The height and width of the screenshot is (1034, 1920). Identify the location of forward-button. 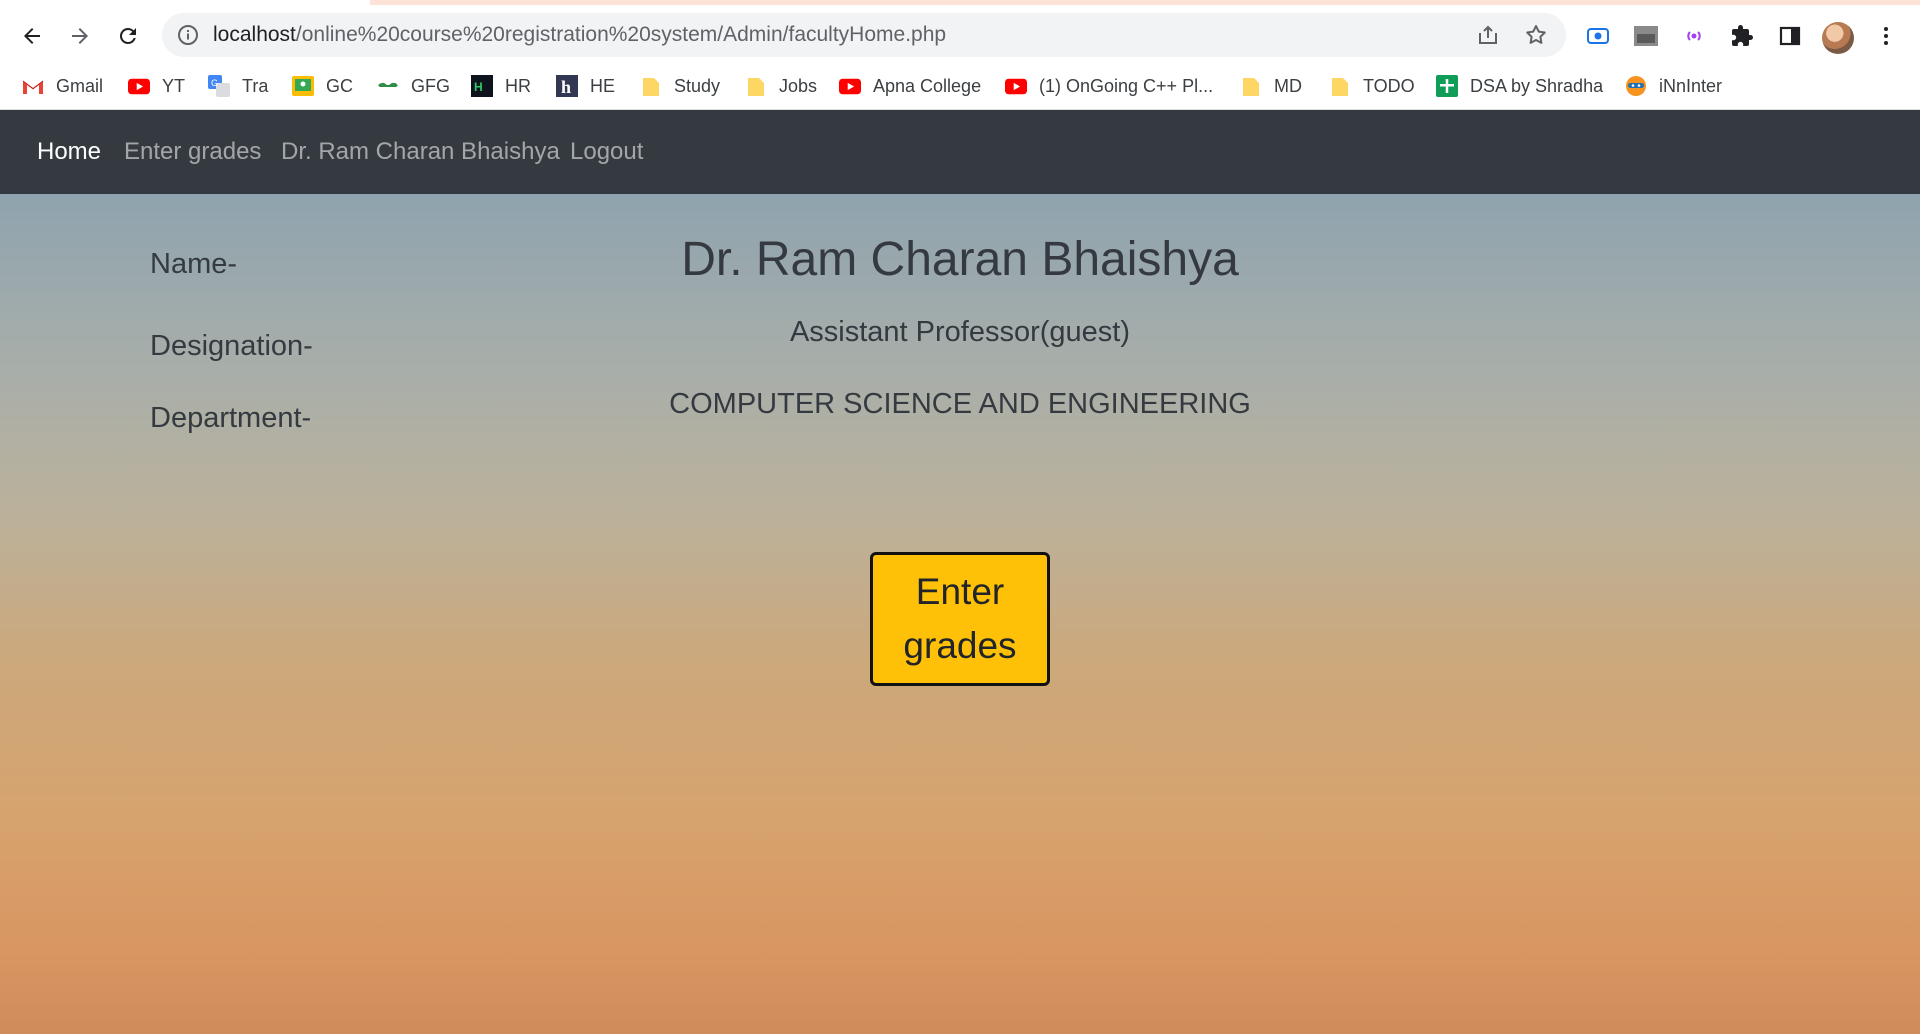
(80, 36).